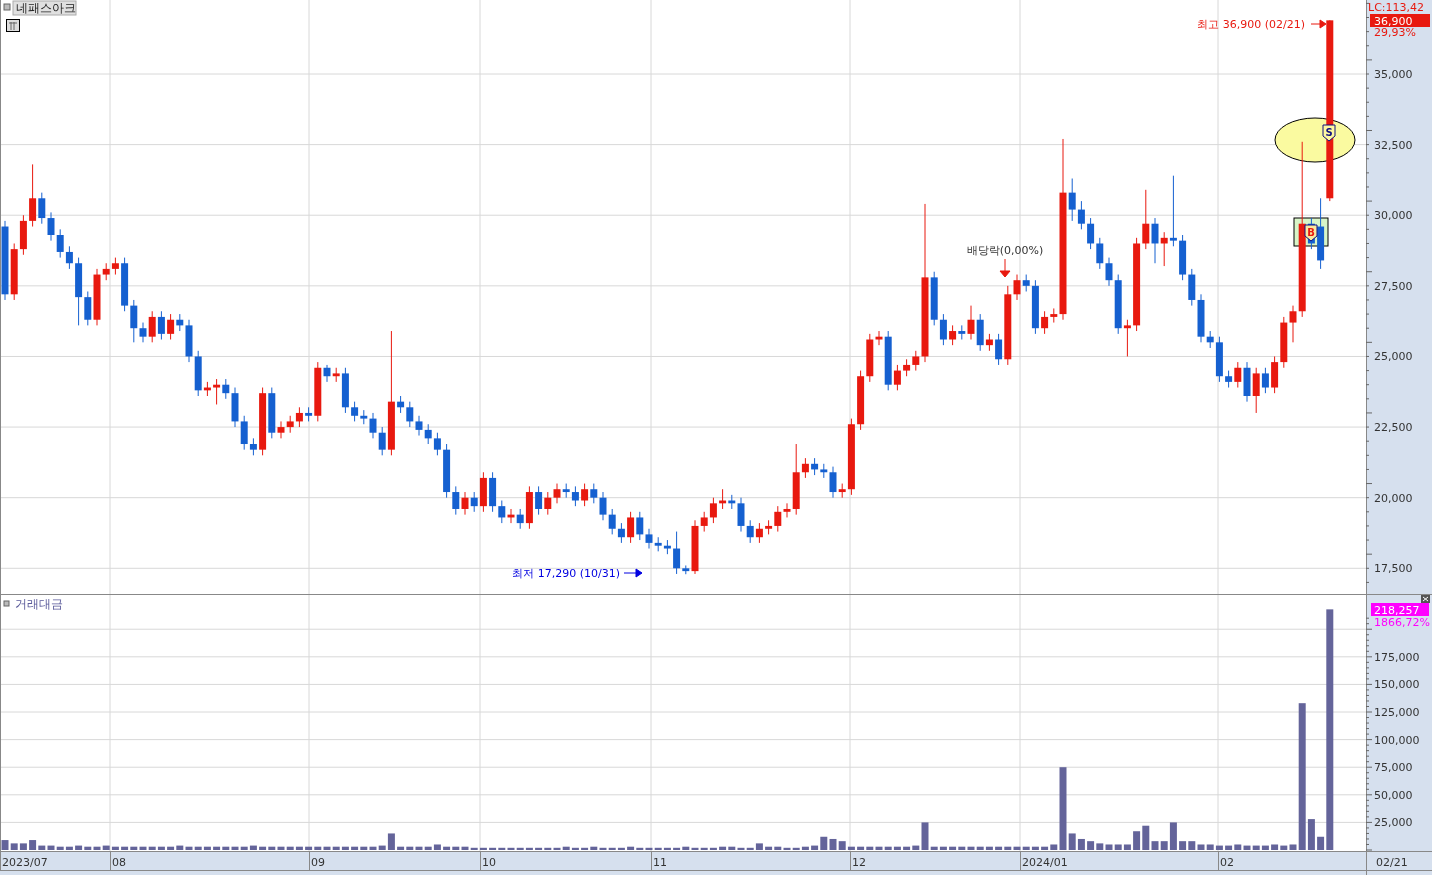  Describe the element at coordinates (1397, 712) in the screenshot. I see `axis-label: 125,000` at that location.